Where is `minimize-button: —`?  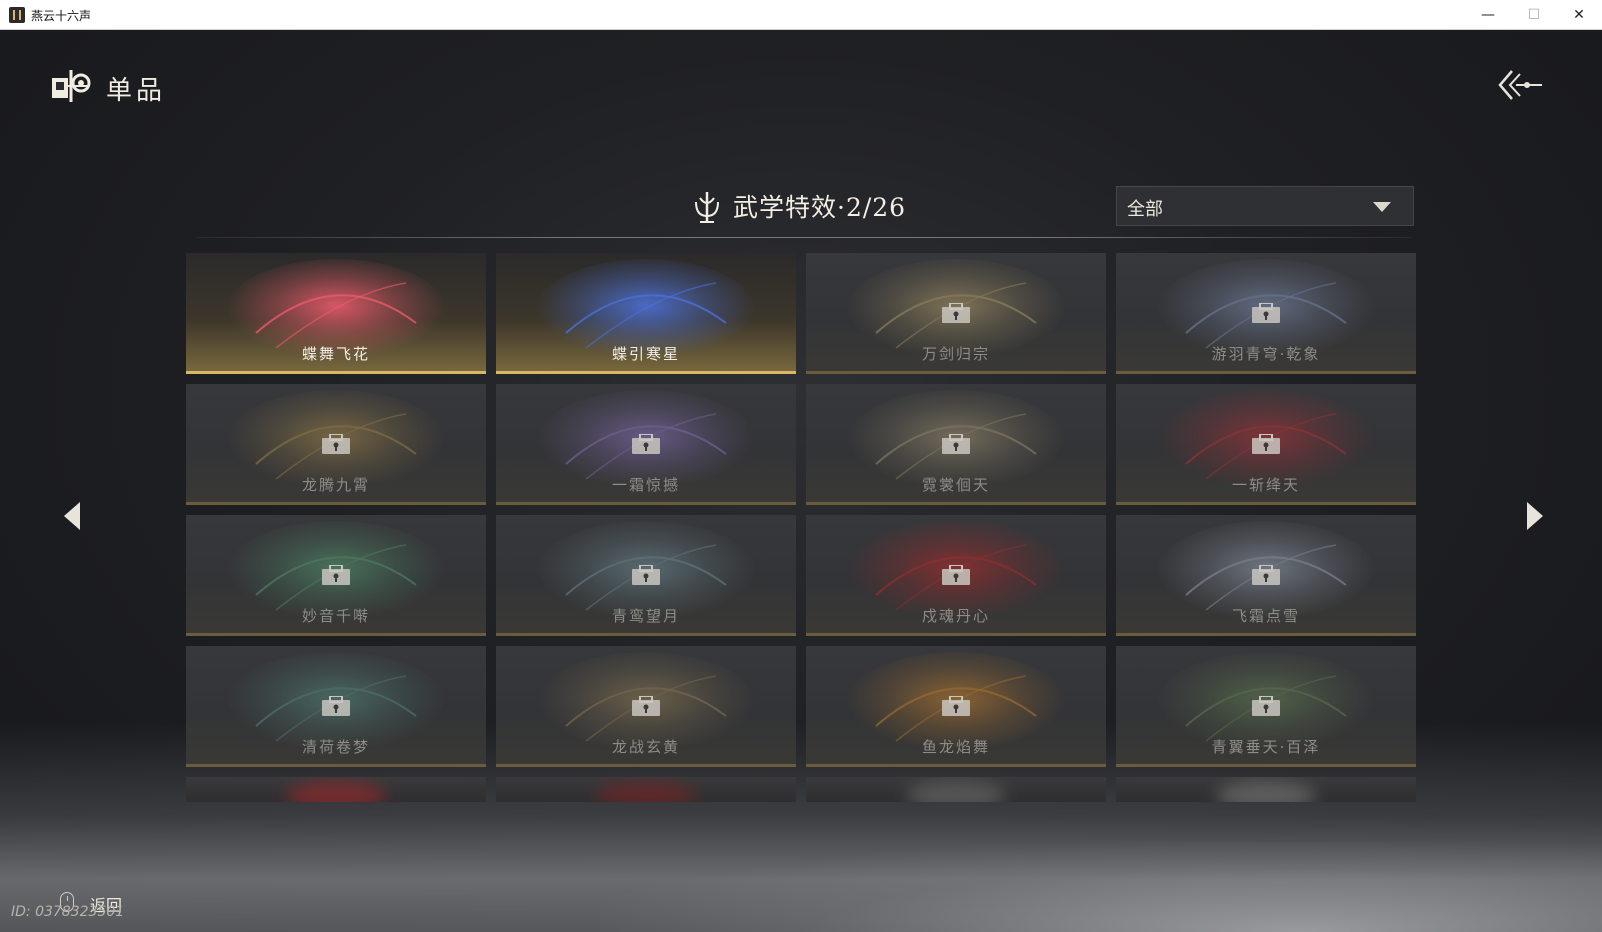
minimize-button: — is located at coordinates (1488, 15).